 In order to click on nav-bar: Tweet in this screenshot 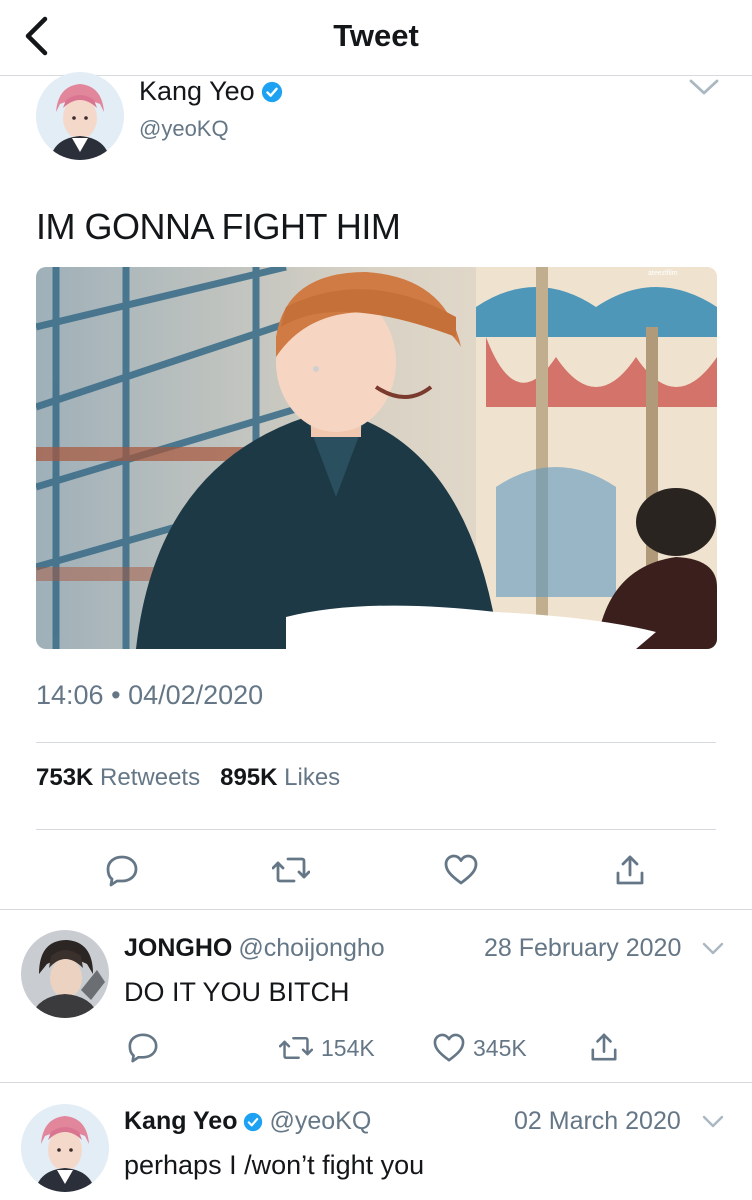, I will do `click(376, 38)`.